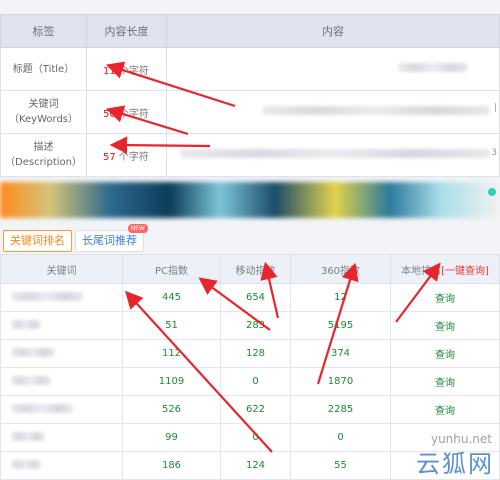  Describe the element at coordinates (255, 297) in the screenshot. I see `mobile-index-cell: 654` at that location.